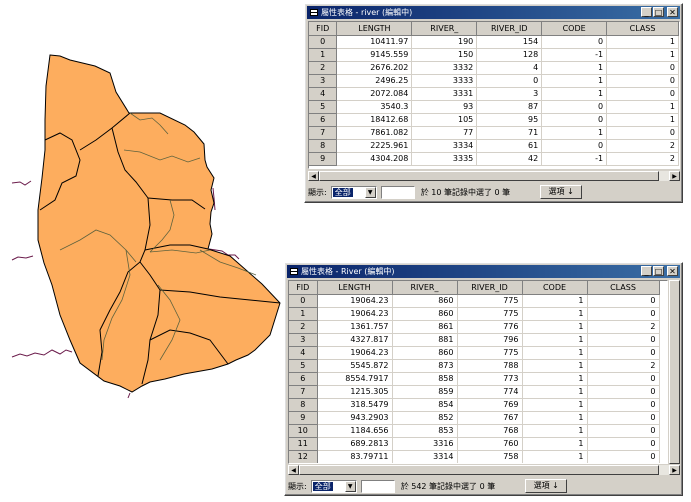 The width and height of the screenshot is (691, 502). What do you see at coordinates (444, 107) in the screenshot?
I see `table-cell: 93` at bounding box center [444, 107].